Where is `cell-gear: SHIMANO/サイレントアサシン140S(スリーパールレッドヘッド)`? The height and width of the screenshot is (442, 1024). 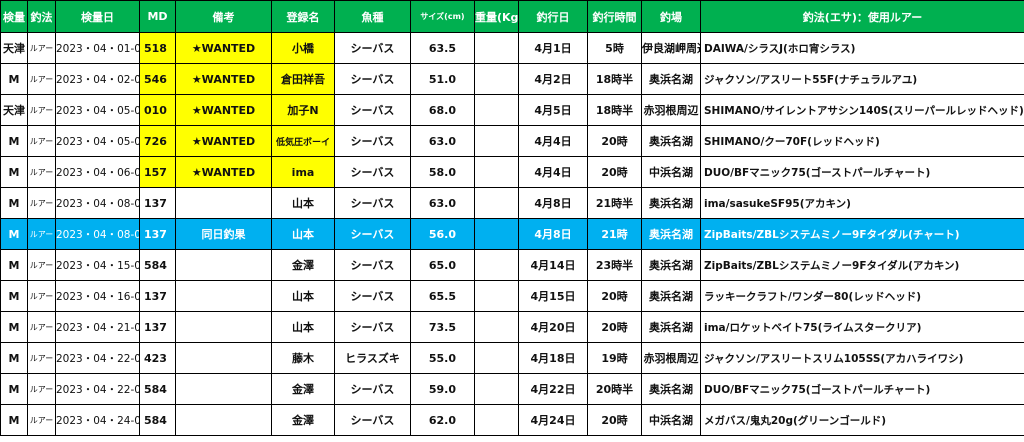
cell-gear: SHIMANO/サイレントアサシン140S(スリーパールレッドヘッド) is located at coordinates (862, 110).